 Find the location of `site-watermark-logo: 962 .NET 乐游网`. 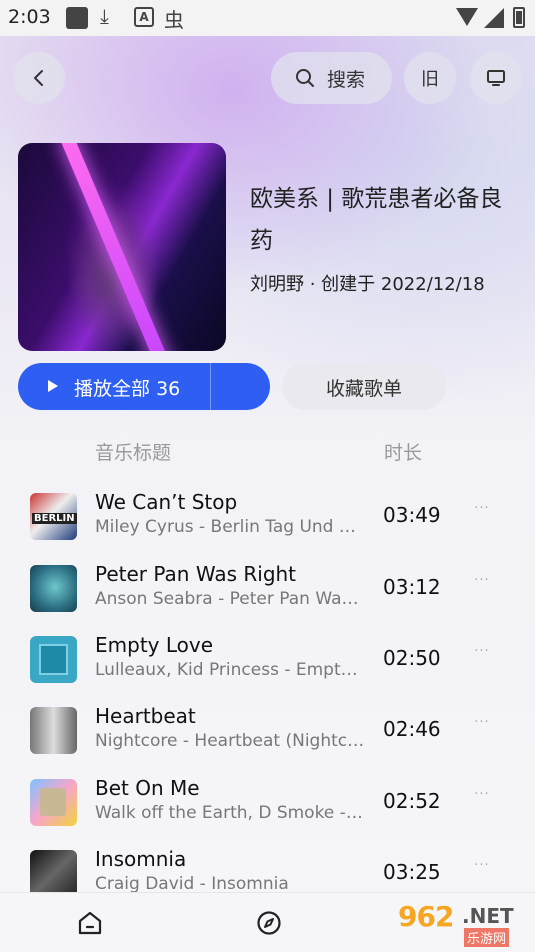

site-watermark-logo: 962 .NET 乐游网 is located at coordinates (462, 923).